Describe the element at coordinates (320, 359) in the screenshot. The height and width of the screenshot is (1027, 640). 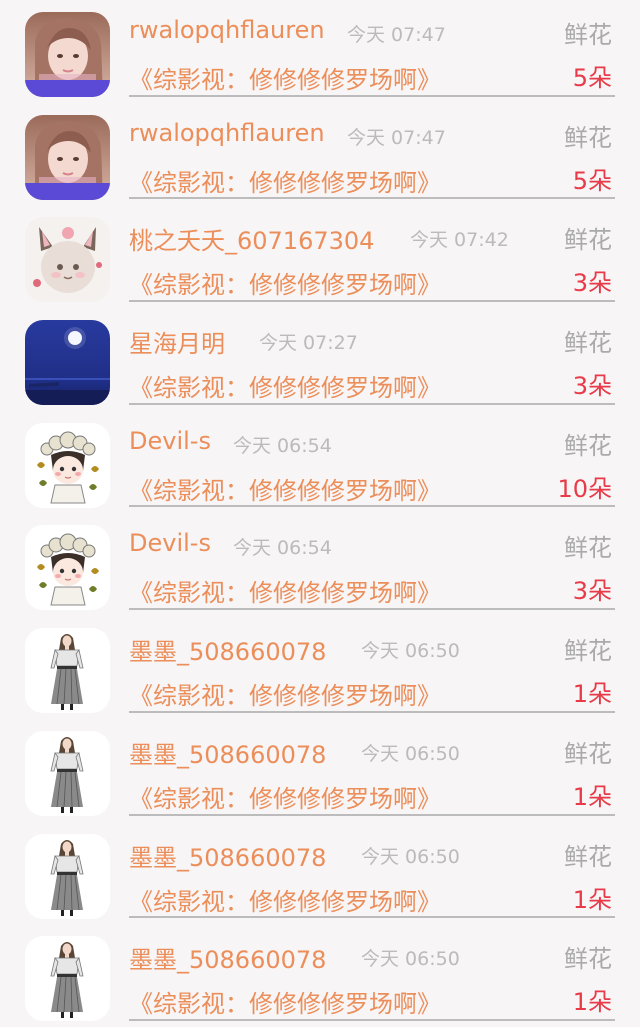
I see `gift-record-row: 星海月明 今天 07:27 鲜花 《综影视：修修修修罗场啊》 3朵` at that location.